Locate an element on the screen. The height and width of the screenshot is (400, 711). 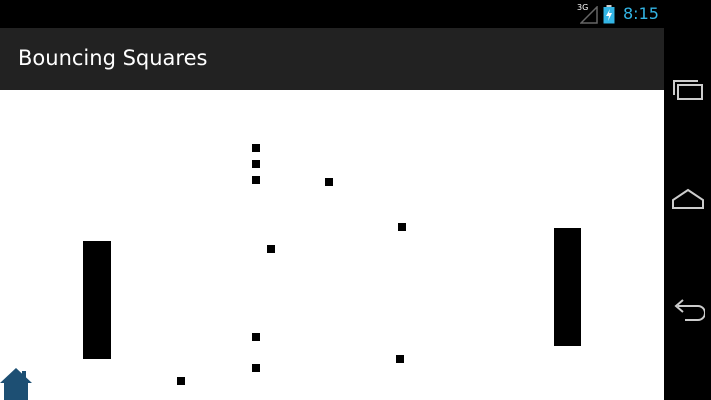
home-icon is located at coordinates (17, 383).